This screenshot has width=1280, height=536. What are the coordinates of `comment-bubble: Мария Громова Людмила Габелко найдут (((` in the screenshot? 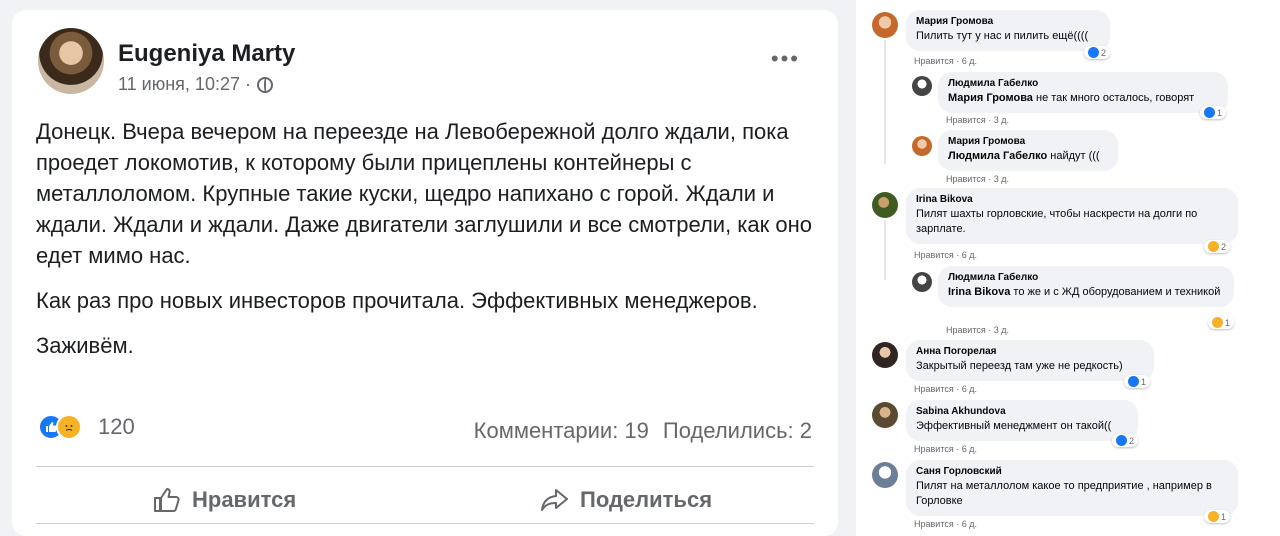 It's located at (1028, 150).